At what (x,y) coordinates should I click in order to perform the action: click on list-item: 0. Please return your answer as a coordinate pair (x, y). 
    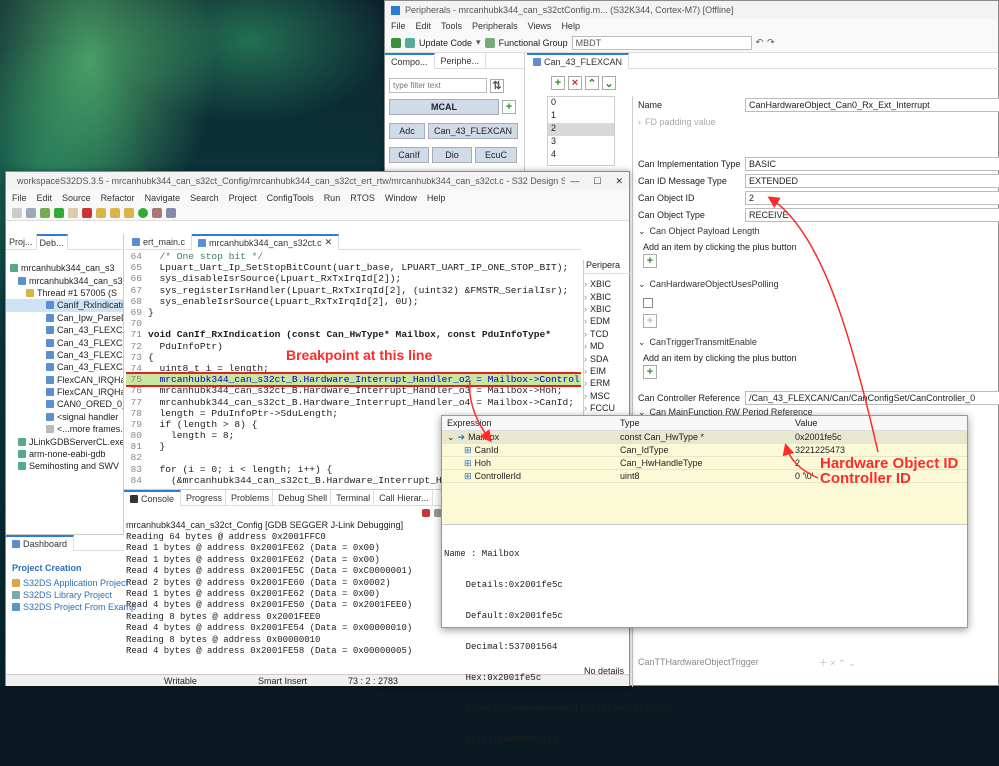
    Looking at the image, I should click on (581, 103).